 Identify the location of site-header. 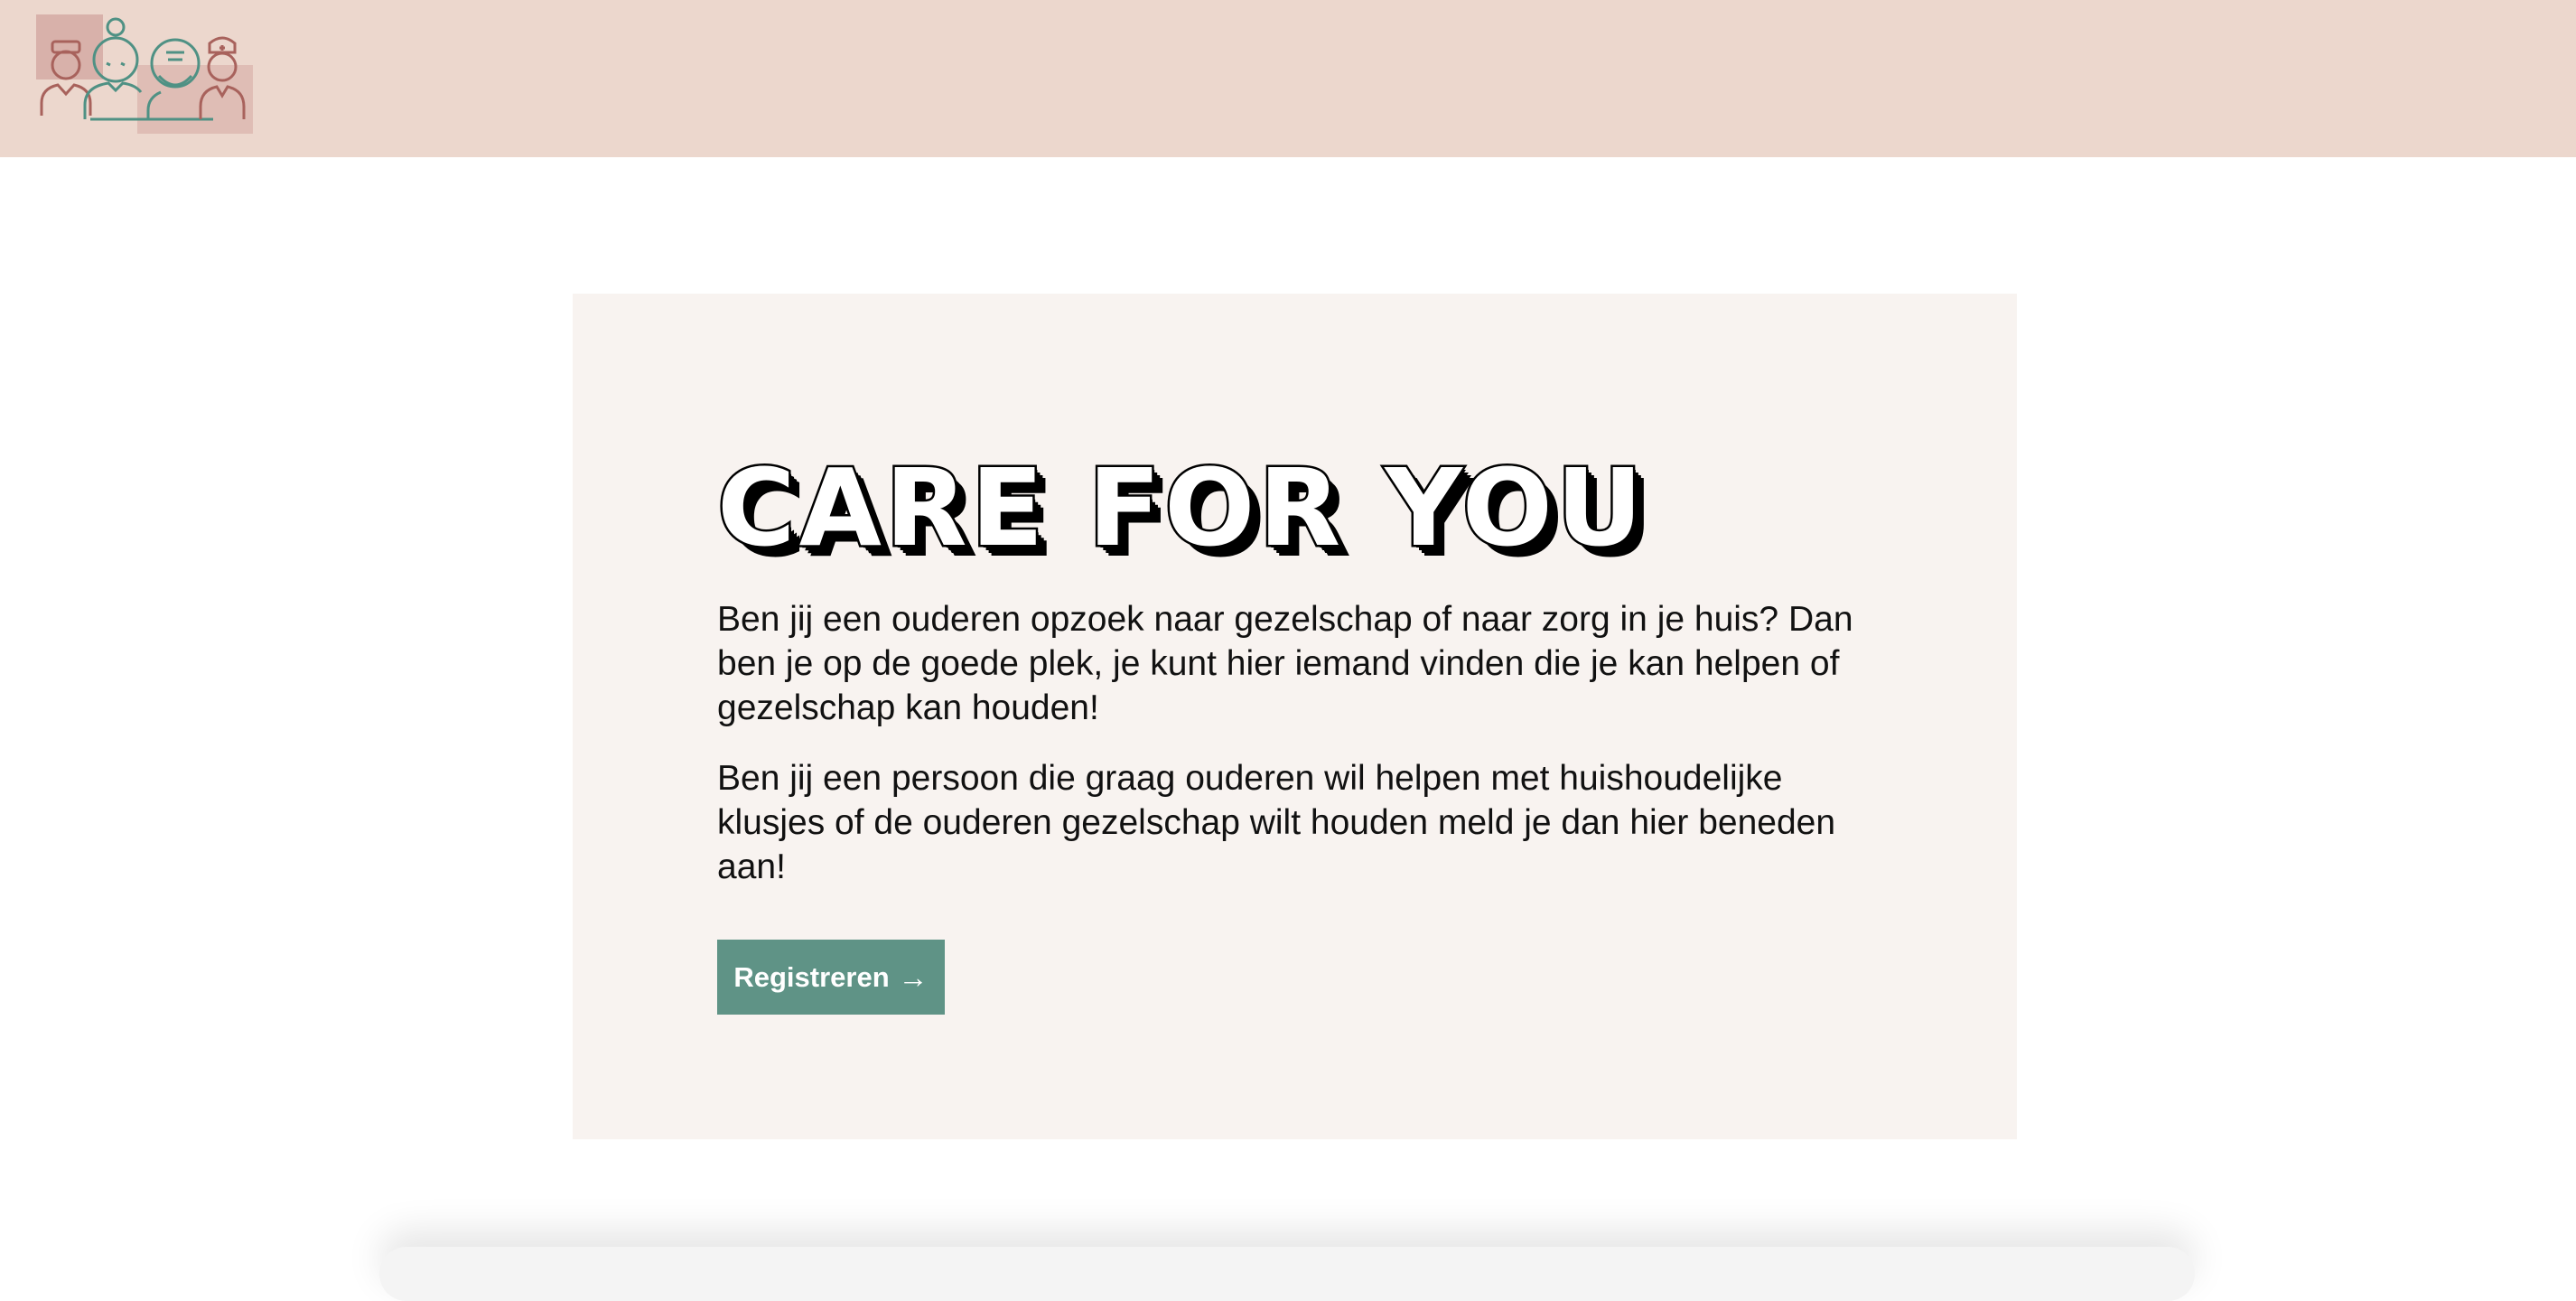
(1288, 78).